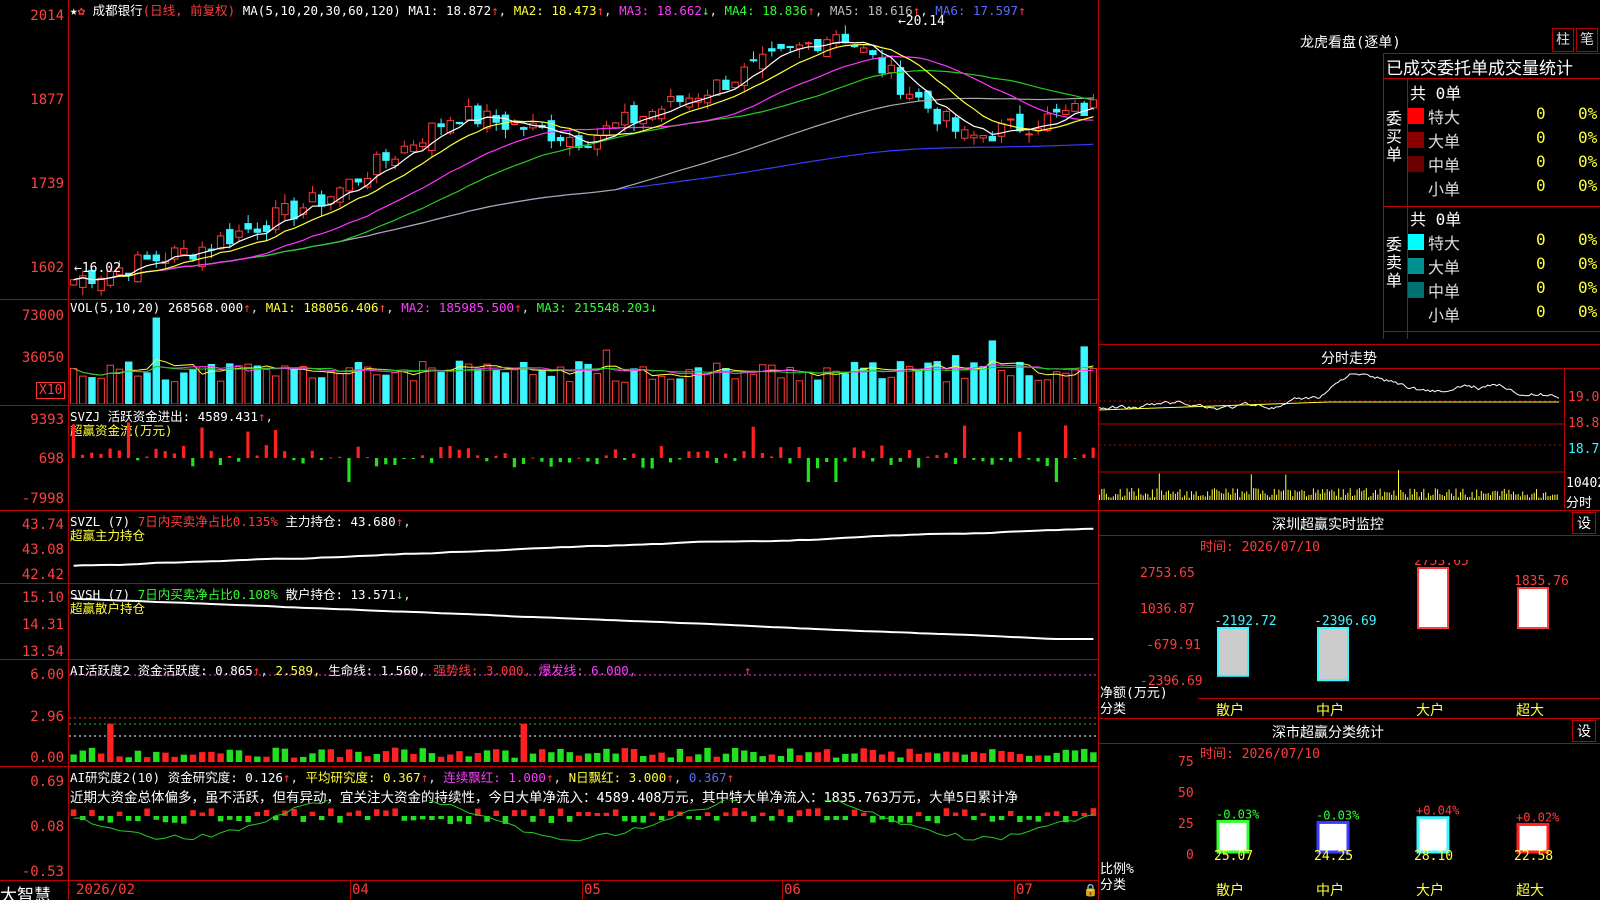 This screenshot has height=900, width=1600. I want to click on lh-tabs: 已成交委托单成交量统计, so click(1493, 66).